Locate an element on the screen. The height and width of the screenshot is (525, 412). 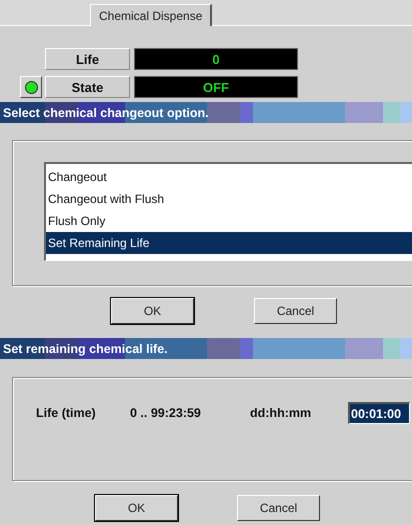
tab: Chemical Dispense is located at coordinates (151, 15).